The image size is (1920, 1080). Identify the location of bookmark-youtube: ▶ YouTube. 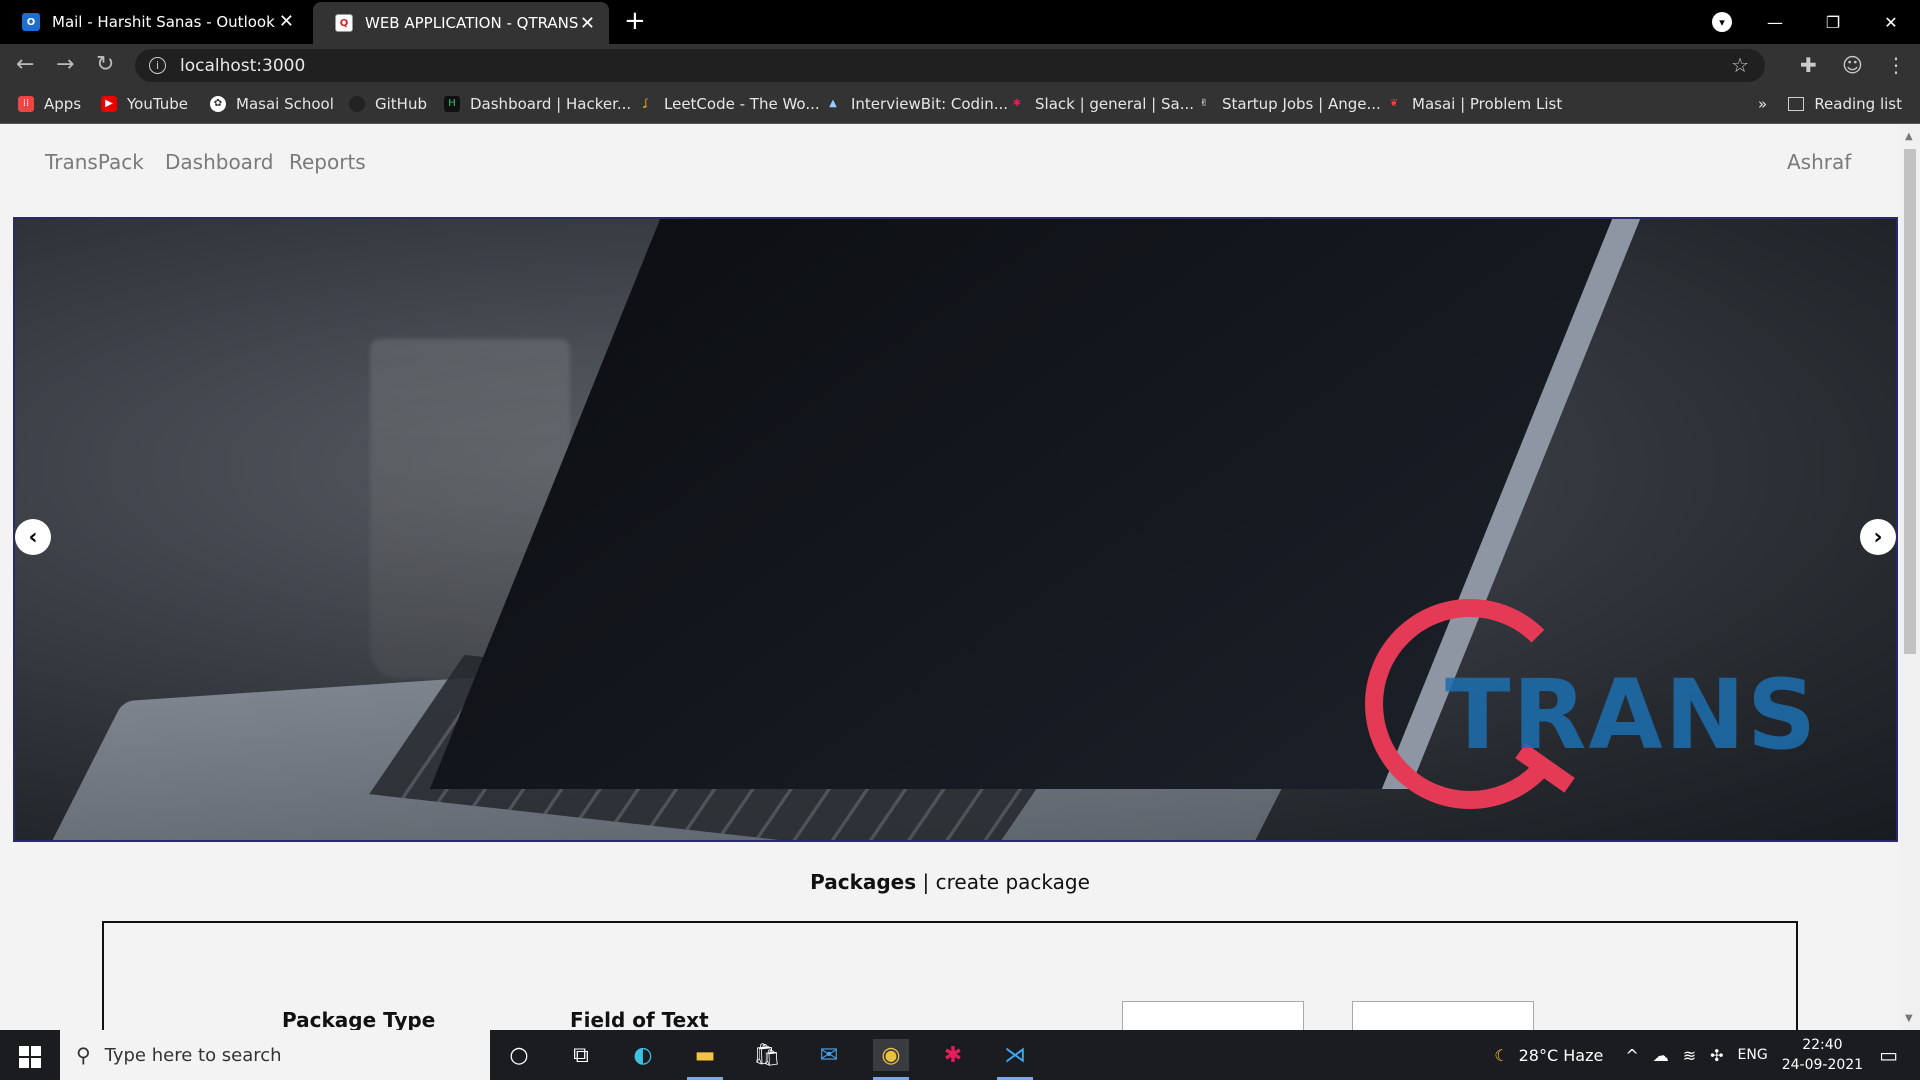
(144, 104).